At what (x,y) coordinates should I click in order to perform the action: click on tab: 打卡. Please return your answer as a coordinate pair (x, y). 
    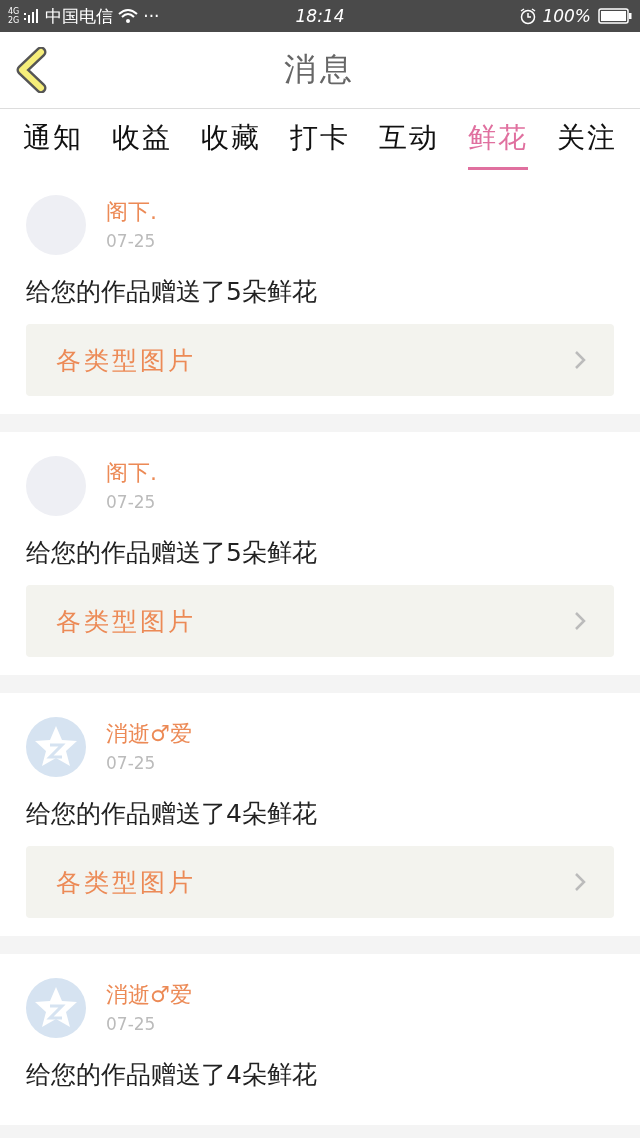
    Looking at the image, I should click on (320, 140).